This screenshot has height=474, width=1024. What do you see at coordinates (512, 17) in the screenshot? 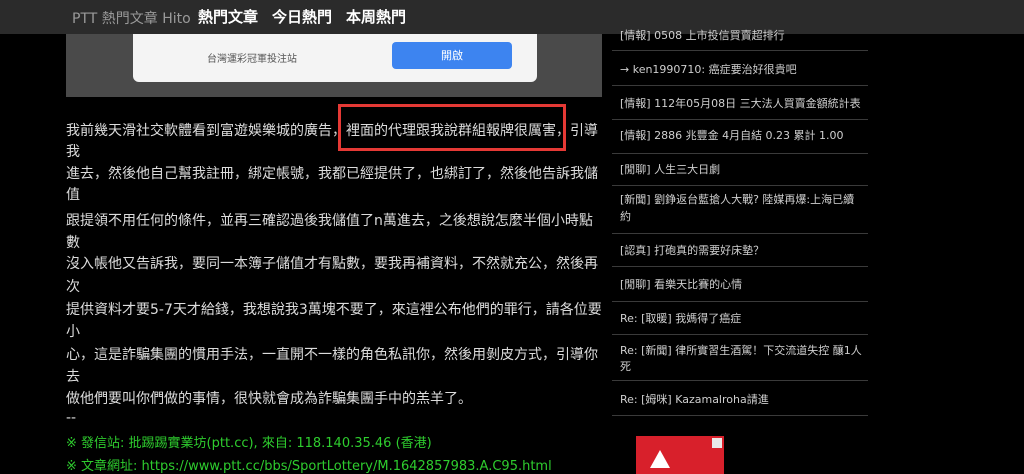
I see `top-nav: PTT 熱門文章 Hito 熱門文章 今日熱門 本周熱門` at bounding box center [512, 17].